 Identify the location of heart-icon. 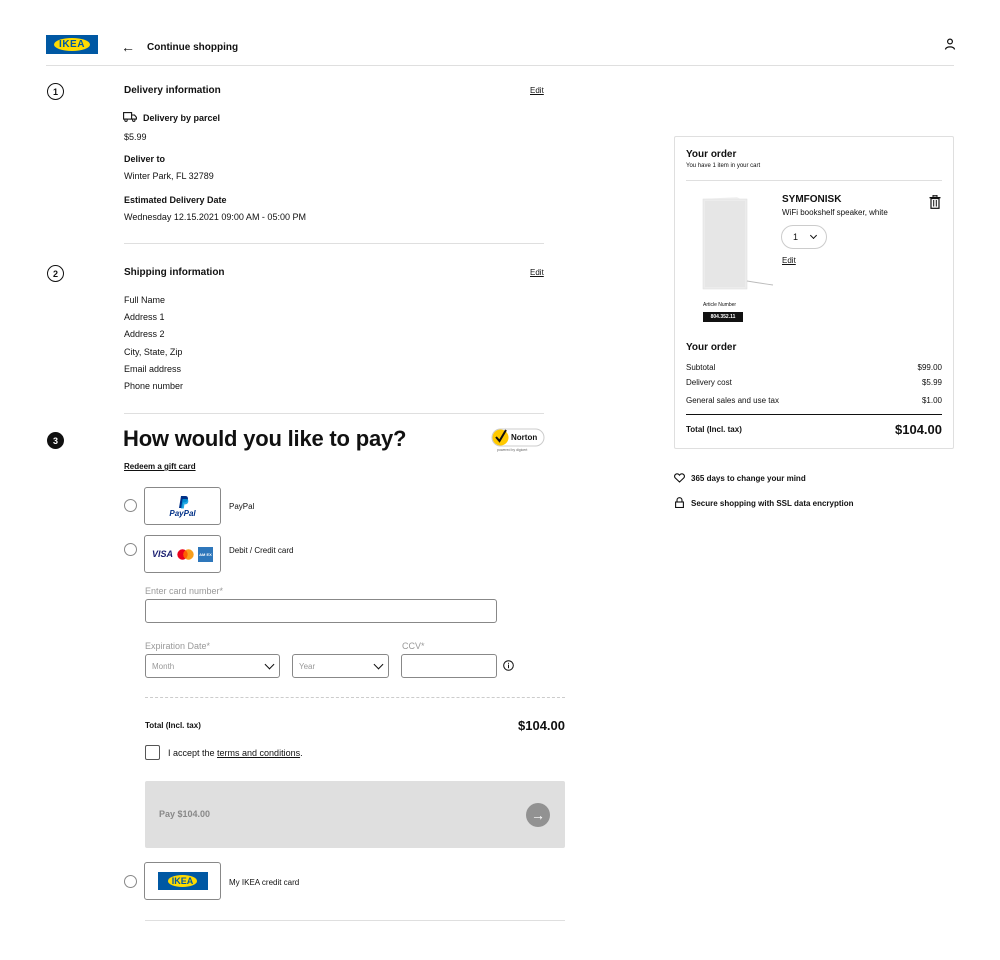
(679, 478).